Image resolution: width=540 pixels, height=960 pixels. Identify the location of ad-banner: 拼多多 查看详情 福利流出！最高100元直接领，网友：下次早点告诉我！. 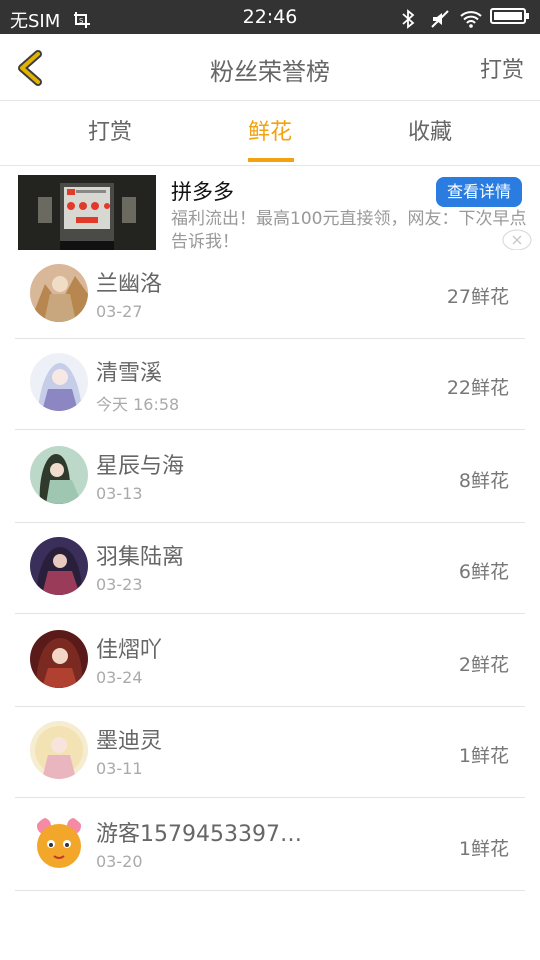
(270, 213).